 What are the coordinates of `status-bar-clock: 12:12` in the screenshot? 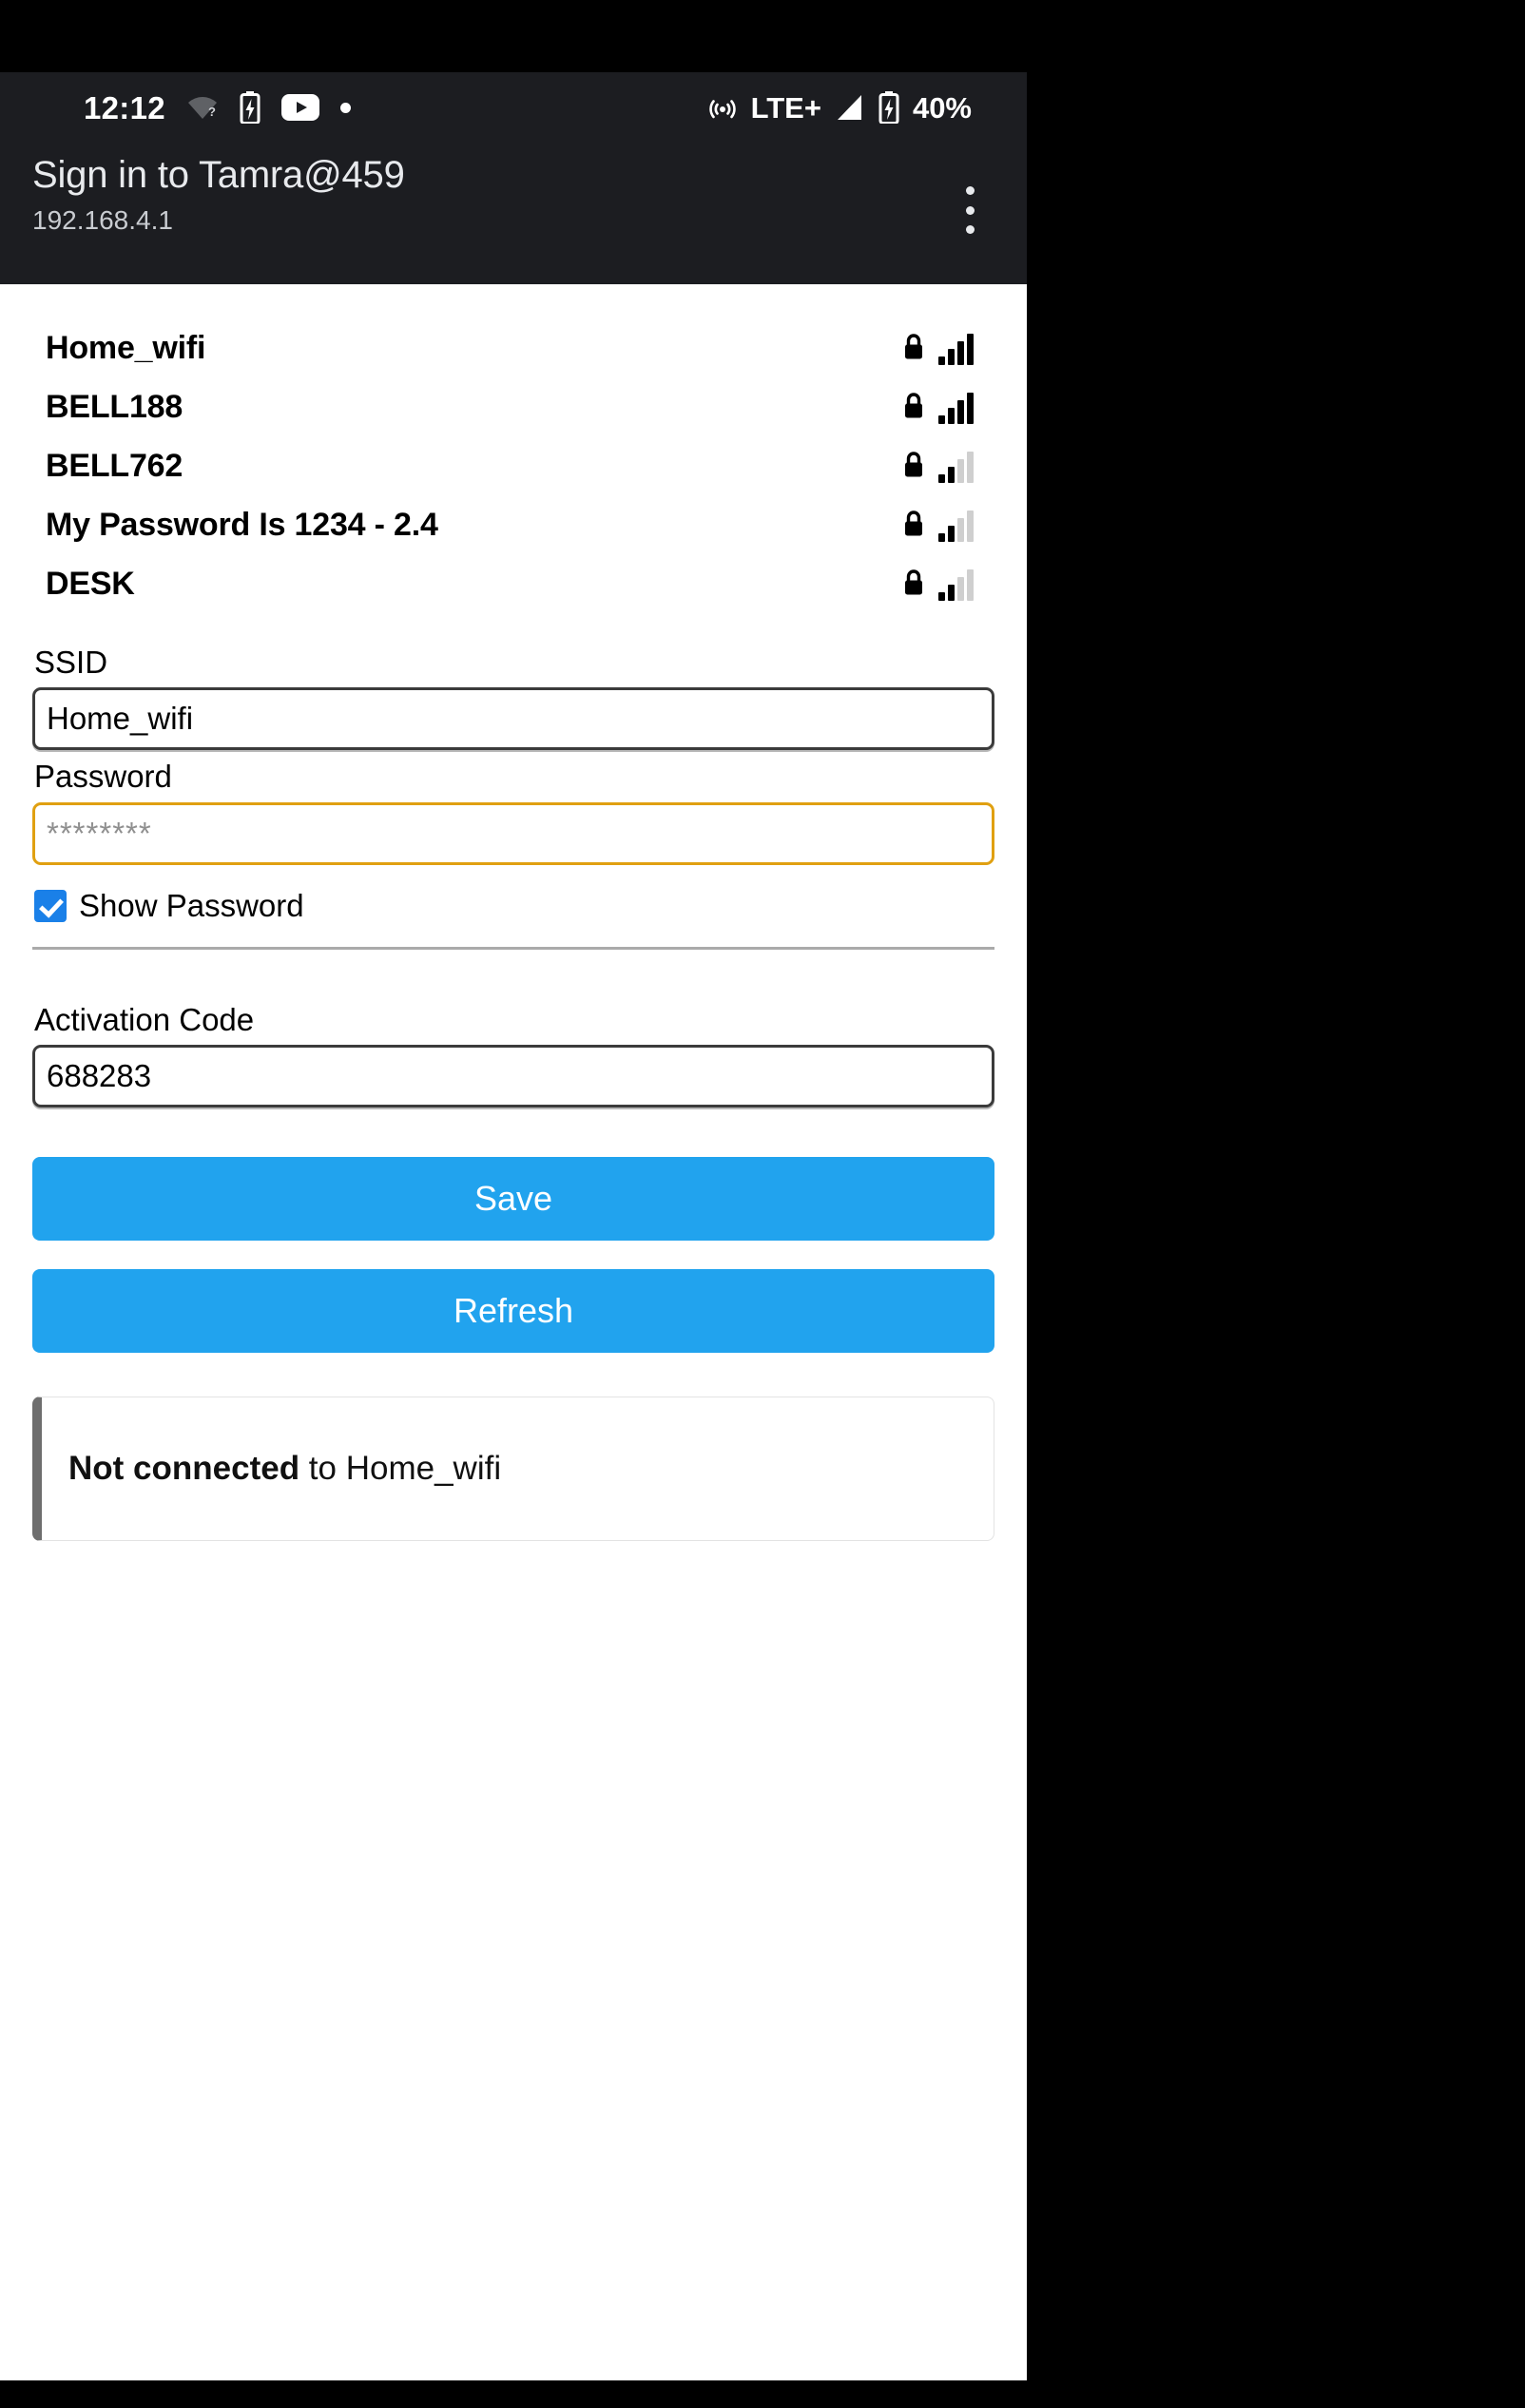 It's located at (124, 107).